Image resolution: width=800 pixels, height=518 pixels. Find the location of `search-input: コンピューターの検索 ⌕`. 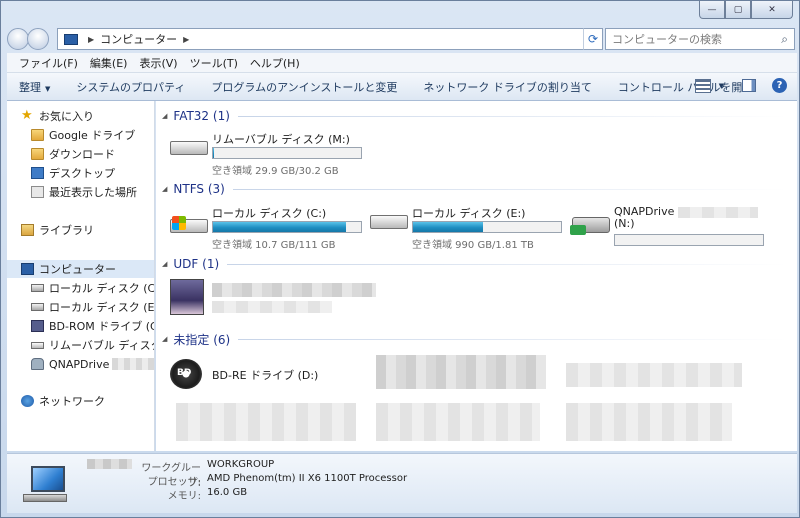

search-input: コンピューターの検索 ⌕ is located at coordinates (700, 39).